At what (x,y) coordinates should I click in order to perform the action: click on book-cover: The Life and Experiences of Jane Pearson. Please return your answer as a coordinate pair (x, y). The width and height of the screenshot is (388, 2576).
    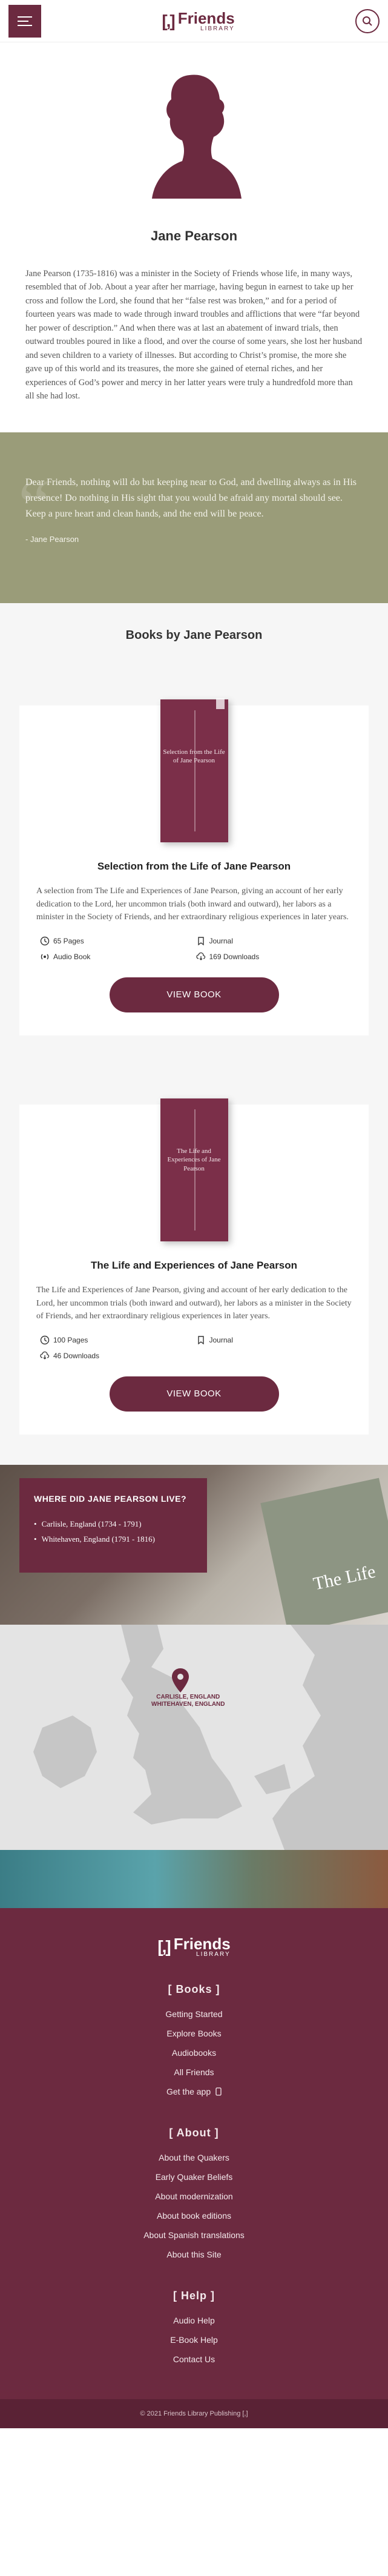
    Looking at the image, I should click on (194, 1169).